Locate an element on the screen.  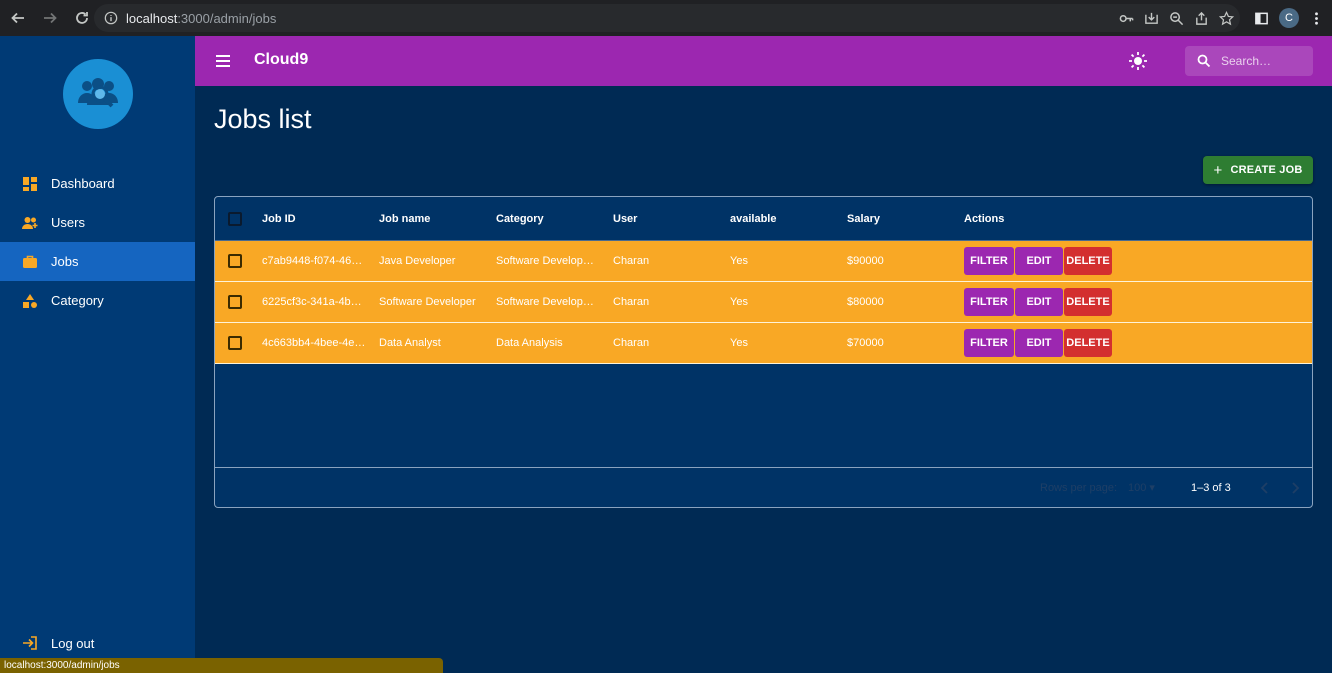
job-search-logo-icon is located at coordinates (98, 93).